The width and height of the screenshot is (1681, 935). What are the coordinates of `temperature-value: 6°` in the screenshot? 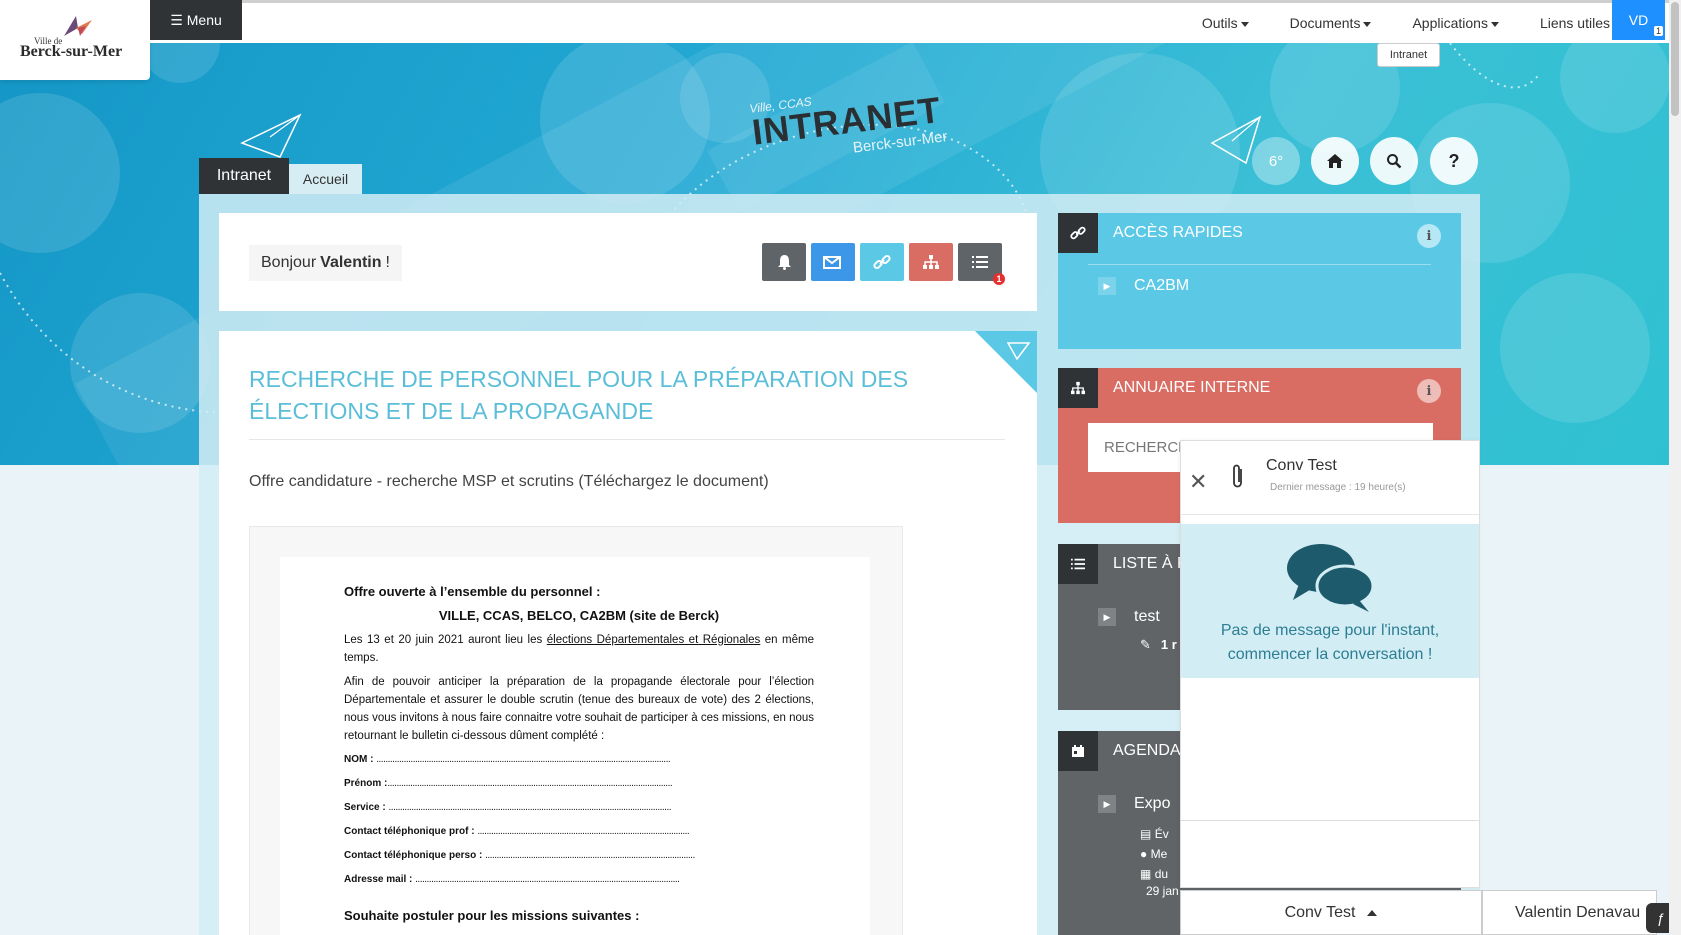 It's located at (1276, 161).